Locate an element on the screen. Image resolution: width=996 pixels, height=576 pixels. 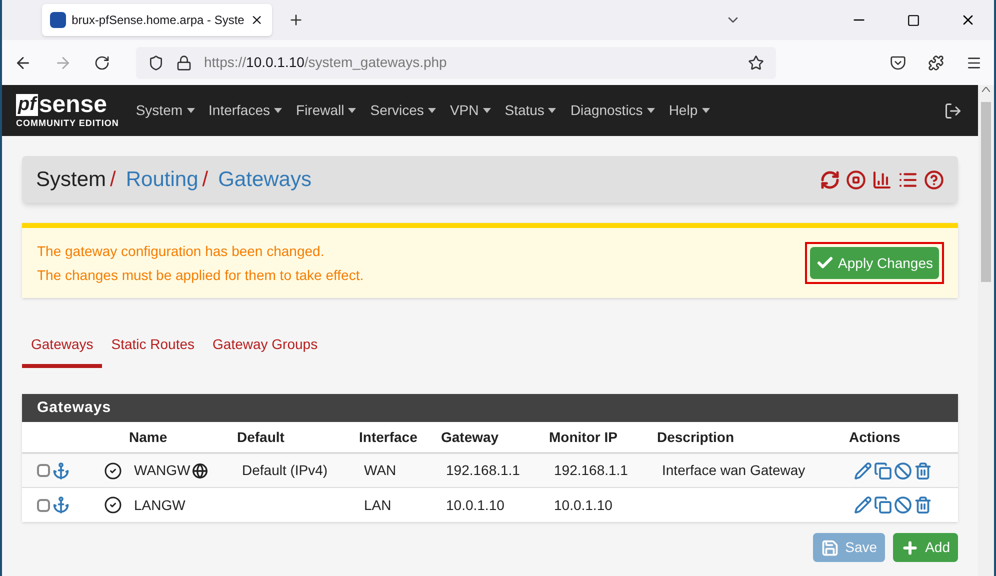
tab: Static Routes is located at coordinates (153, 346).